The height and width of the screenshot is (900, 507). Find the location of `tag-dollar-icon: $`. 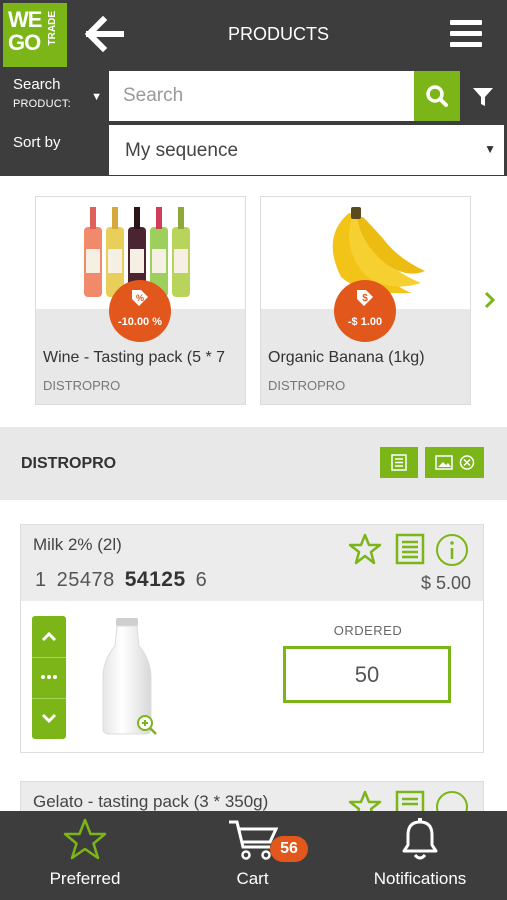

tag-dollar-icon: $ is located at coordinates (365, 298).